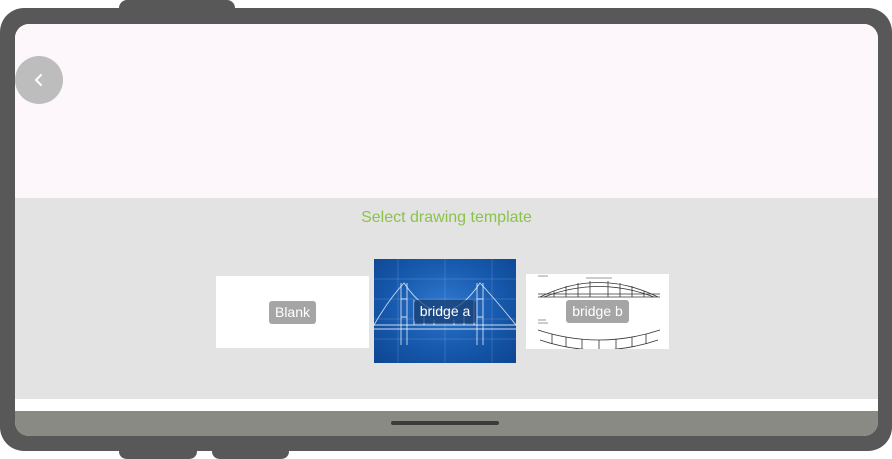 Image resolution: width=892 pixels, height=459 pixels. I want to click on template-blank: Blank, so click(292, 312).